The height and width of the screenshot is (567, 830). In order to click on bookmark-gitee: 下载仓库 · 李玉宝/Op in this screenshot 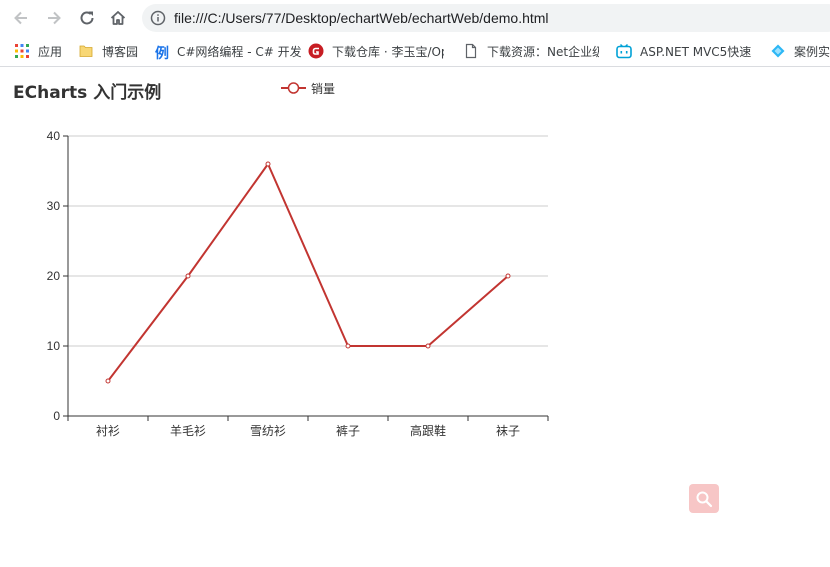, I will do `click(376, 51)`.